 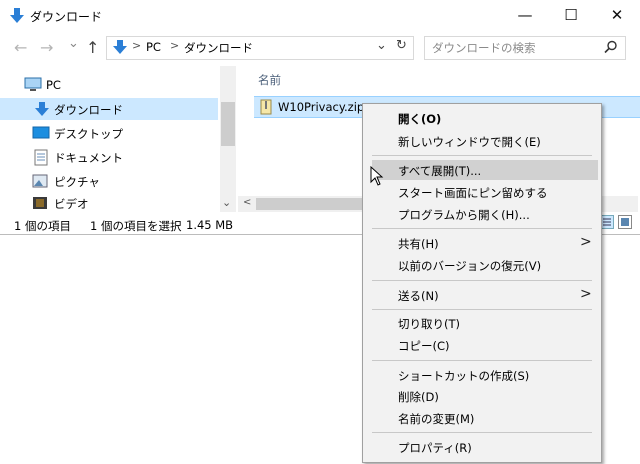 What do you see at coordinates (418, 296) in the screenshot?
I see `menu-item-label: 送る(N)` at bounding box center [418, 296].